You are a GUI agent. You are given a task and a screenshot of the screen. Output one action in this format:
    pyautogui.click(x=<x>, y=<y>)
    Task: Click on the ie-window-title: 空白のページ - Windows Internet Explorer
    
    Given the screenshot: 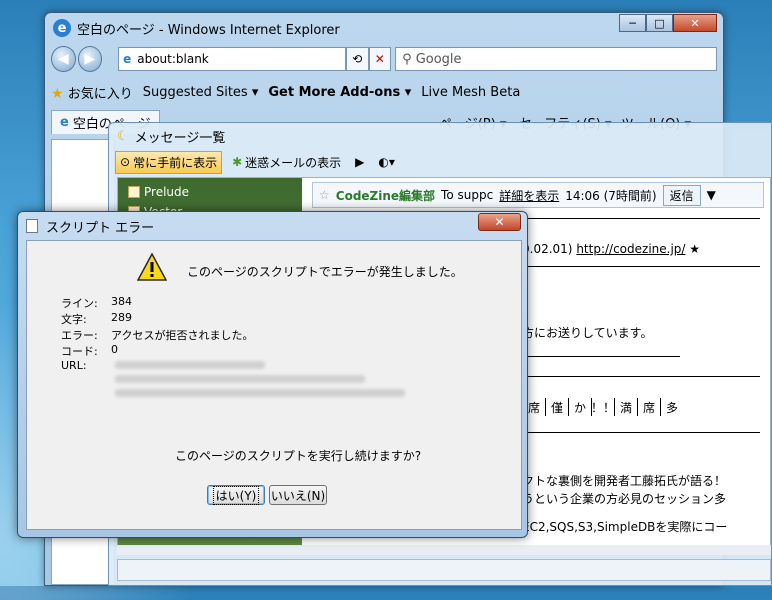 What is the action you would take?
    pyautogui.click(x=208, y=30)
    